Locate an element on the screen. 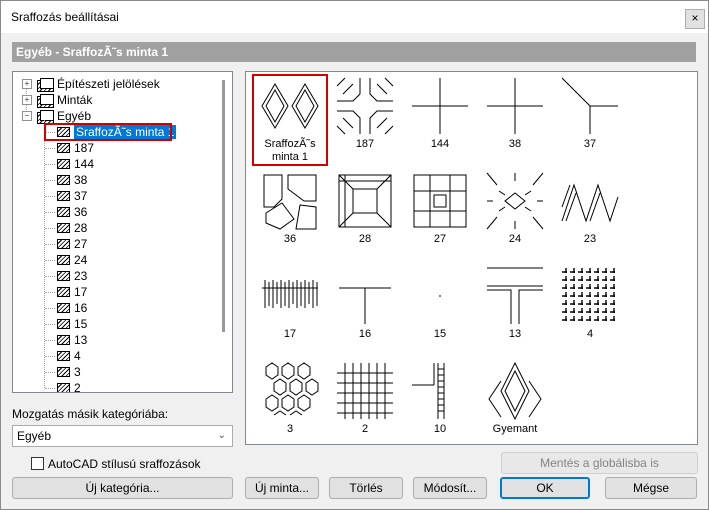 The width and height of the screenshot is (709, 510). tree-item: 27 is located at coordinates (72, 244).